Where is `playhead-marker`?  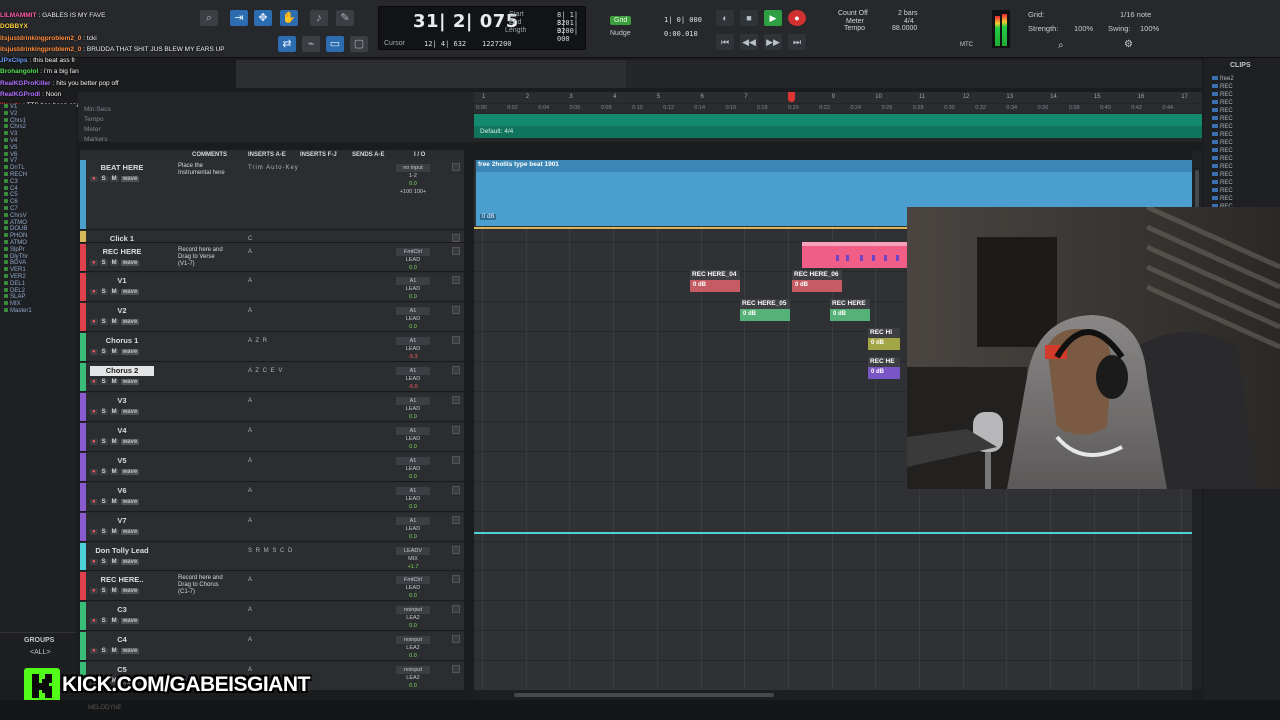 playhead-marker is located at coordinates (791, 97).